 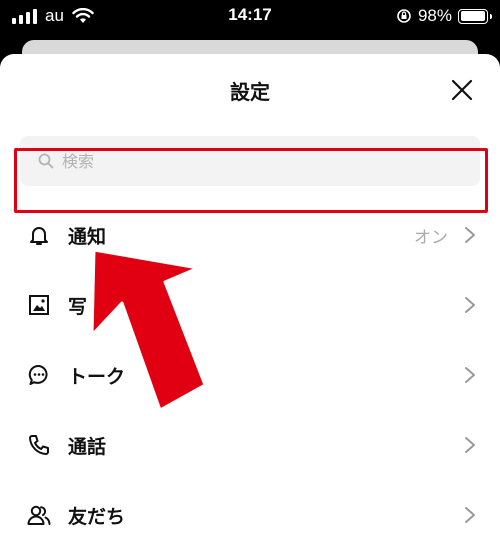 I want to click on settings-item-label: 写, so click(x=78, y=306).